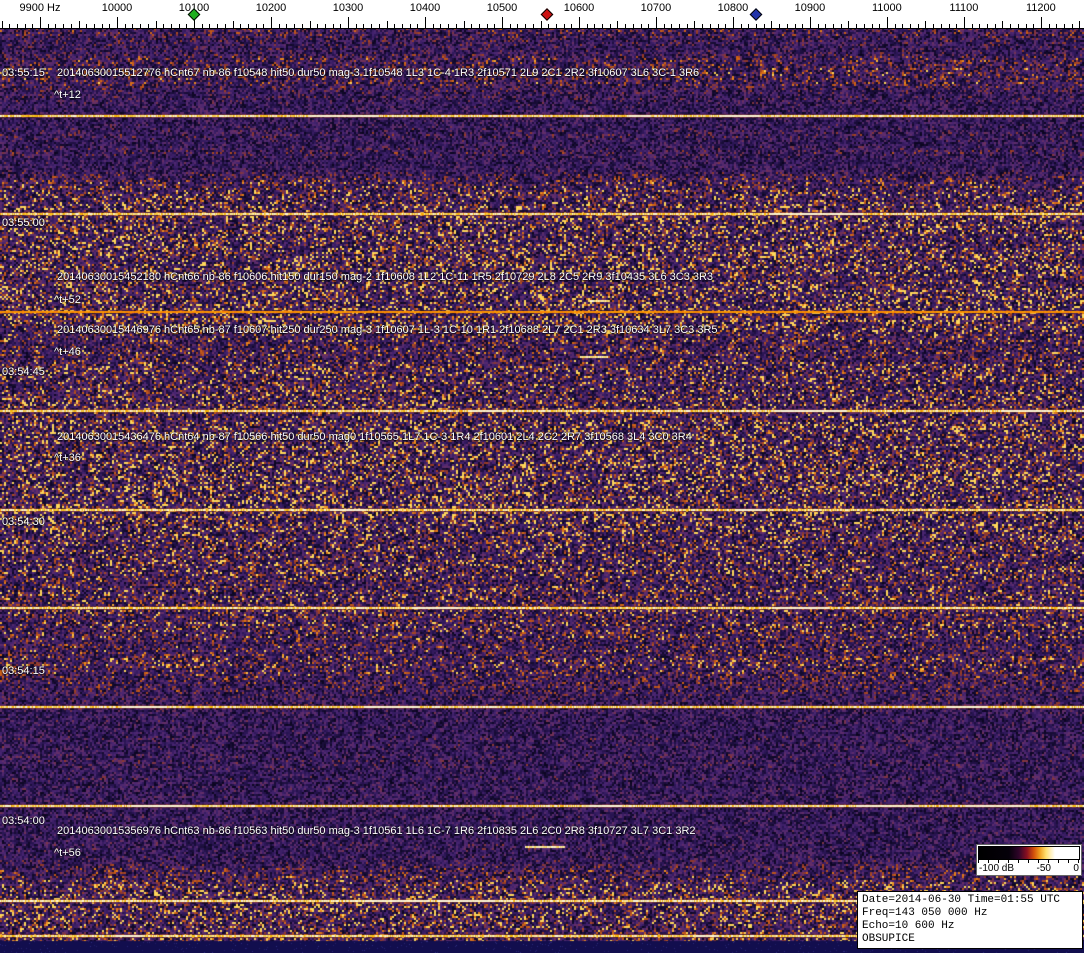 This screenshot has width=1084, height=953. I want to click on db-label-max: 0, so click(1076, 868).